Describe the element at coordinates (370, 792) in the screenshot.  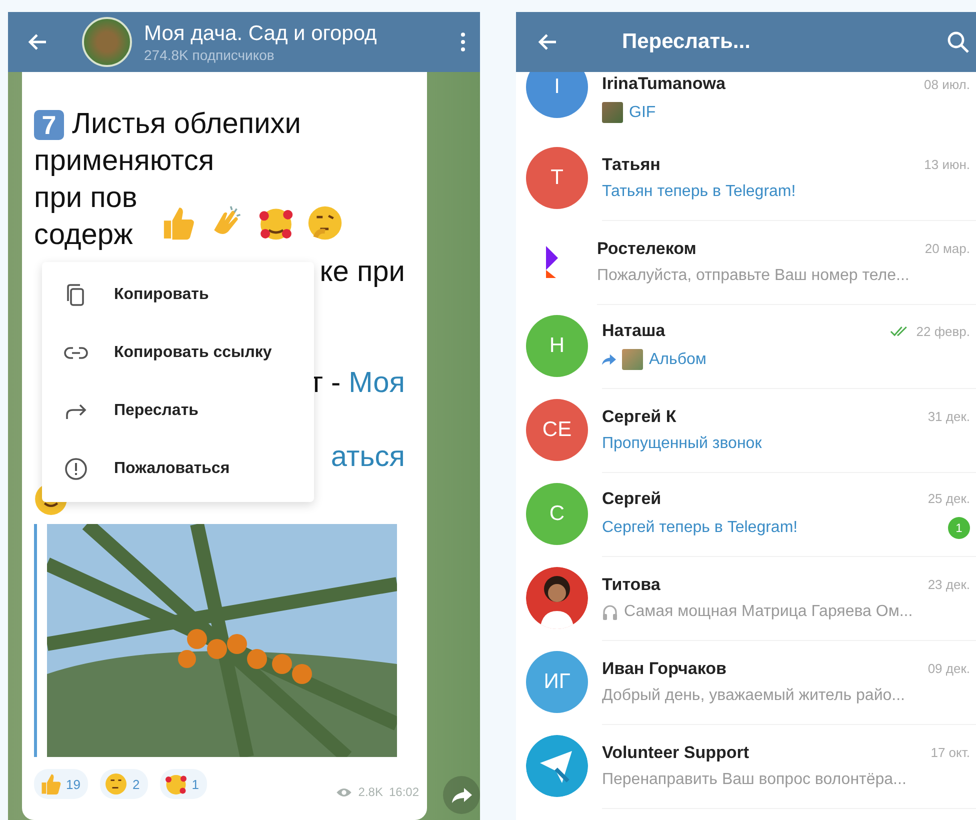
I see `view-count: 2.8K` at that location.